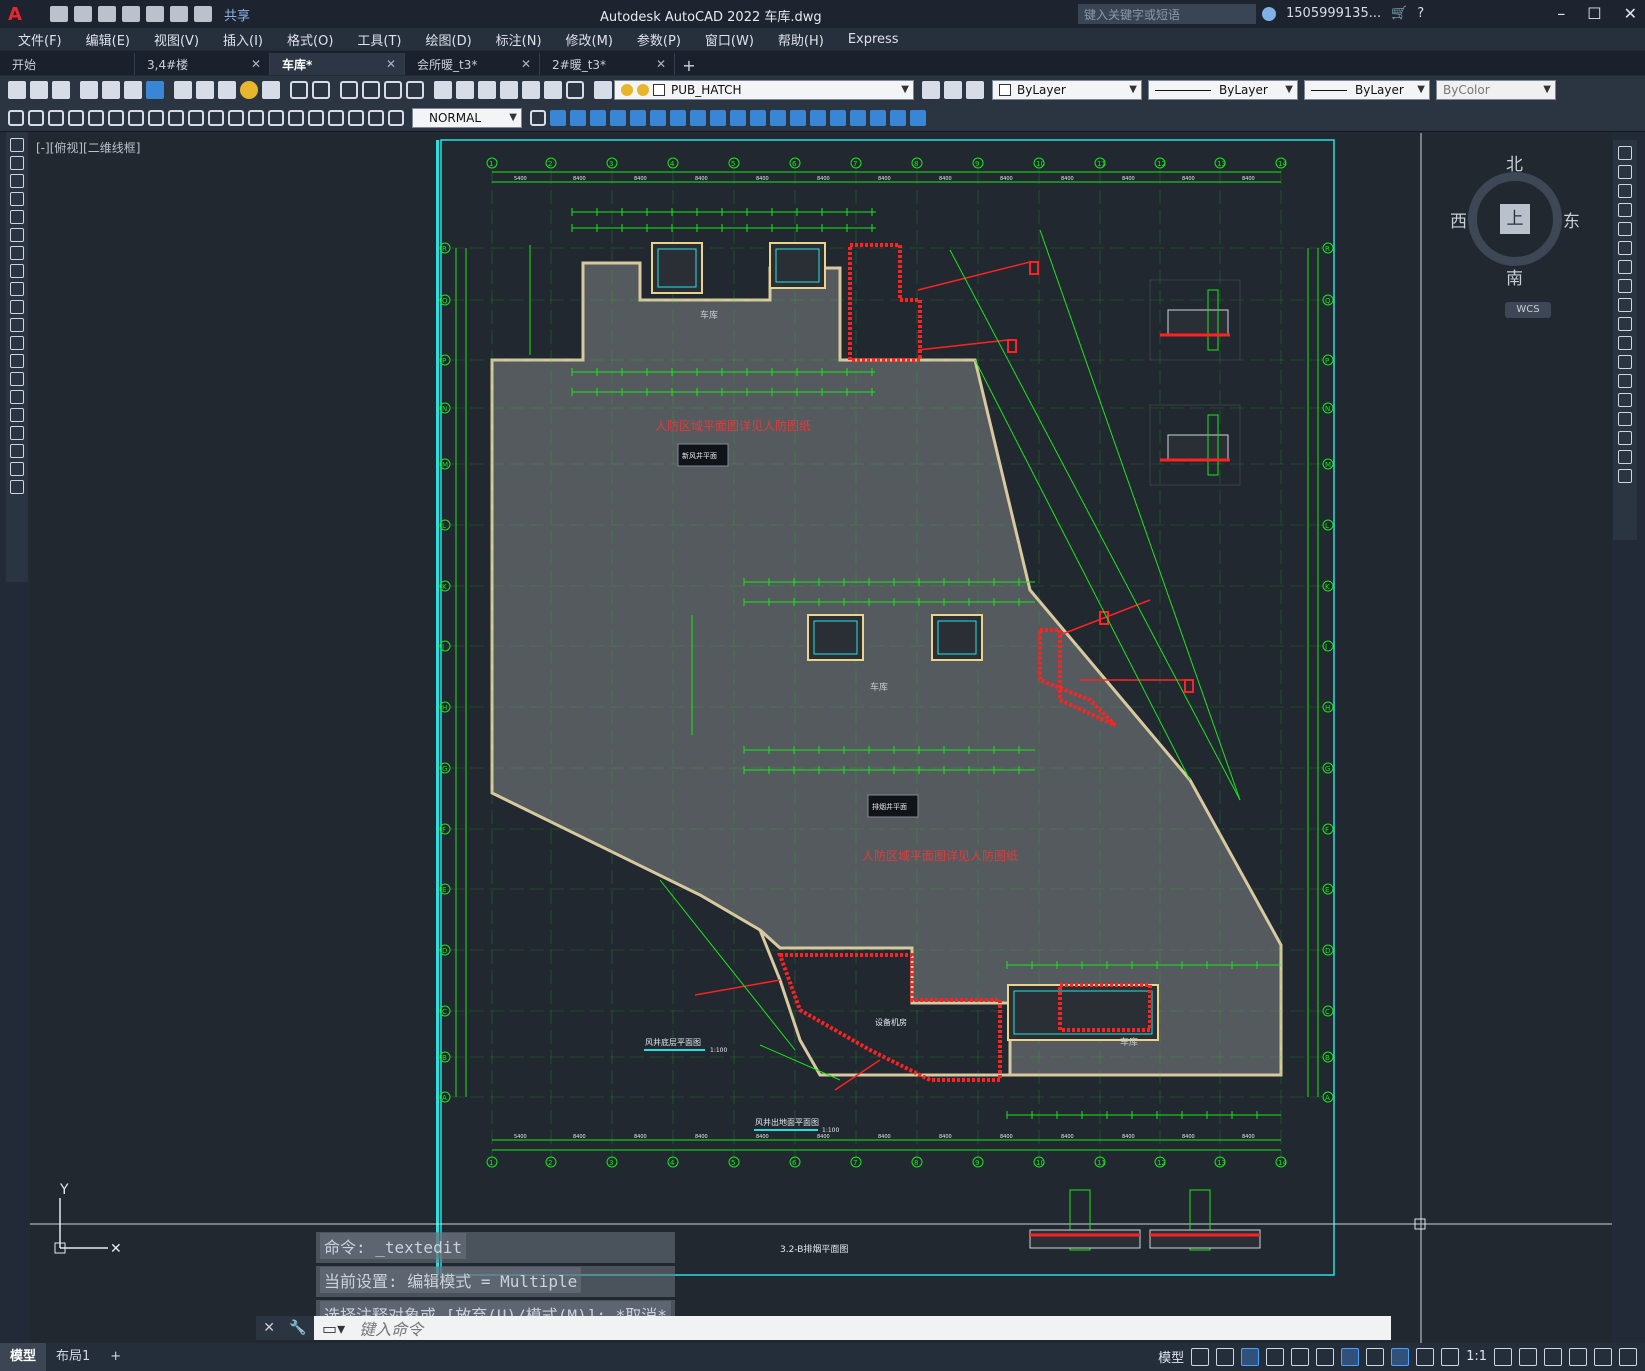 The image size is (1645, 1371). What do you see at coordinates (17, 379) in the screenshot?
I see `point-icon` at bounding box center [17, 379].